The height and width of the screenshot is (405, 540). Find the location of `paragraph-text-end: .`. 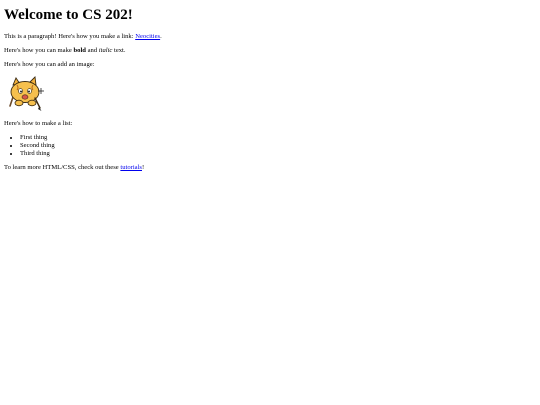

paragraph-text-end: . is located at coordinates (161, 36).